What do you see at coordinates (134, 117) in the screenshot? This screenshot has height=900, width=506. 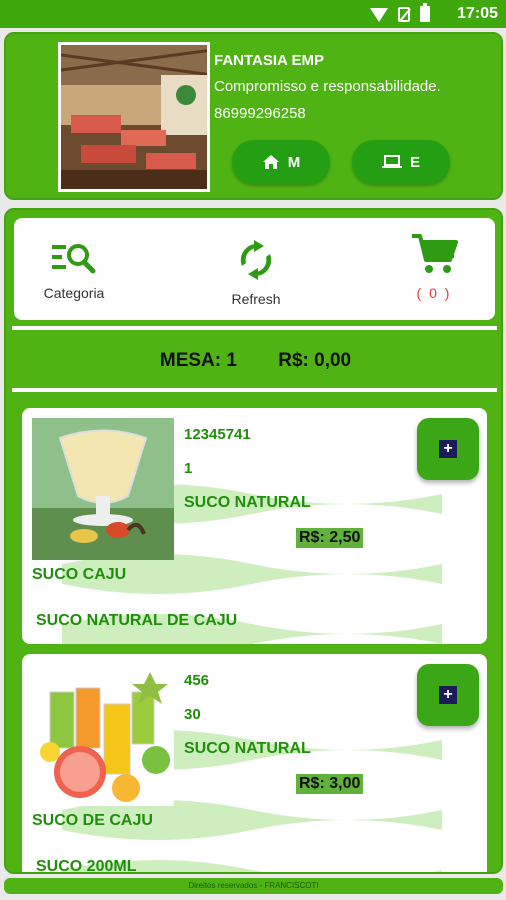 I see `restaurant-photo` at bounding box center [134, 117].